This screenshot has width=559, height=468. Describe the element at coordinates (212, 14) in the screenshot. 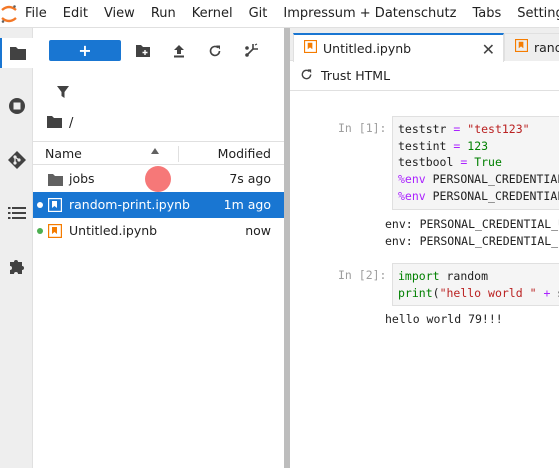

I see `menu-kernel: Kernel` at that location.